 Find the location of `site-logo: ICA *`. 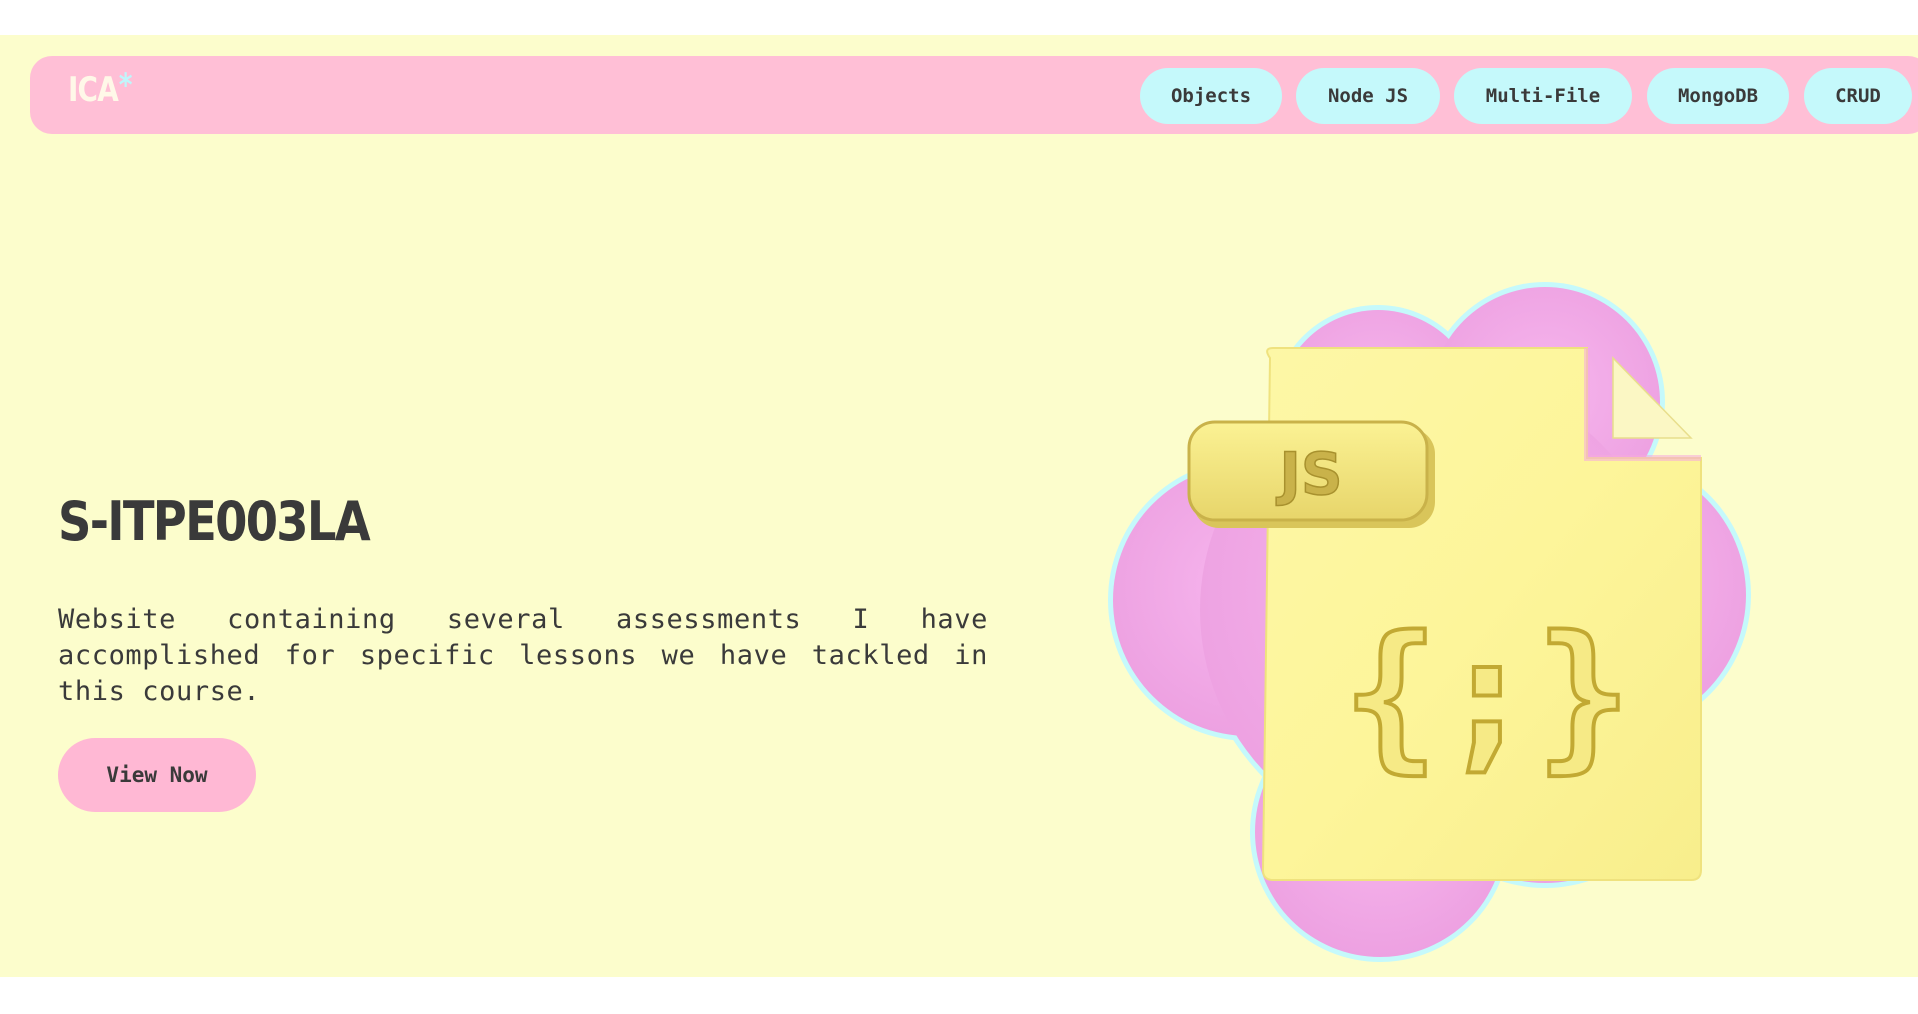

site-logo: ICA * is located at coordinates (100, 88).